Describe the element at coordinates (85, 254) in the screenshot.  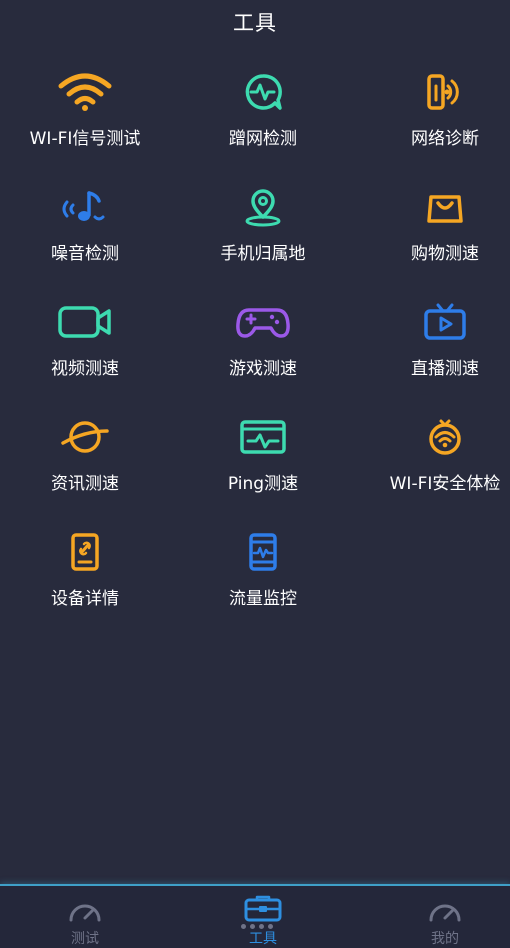
I see `tool-label: 噪音检测` at that location.